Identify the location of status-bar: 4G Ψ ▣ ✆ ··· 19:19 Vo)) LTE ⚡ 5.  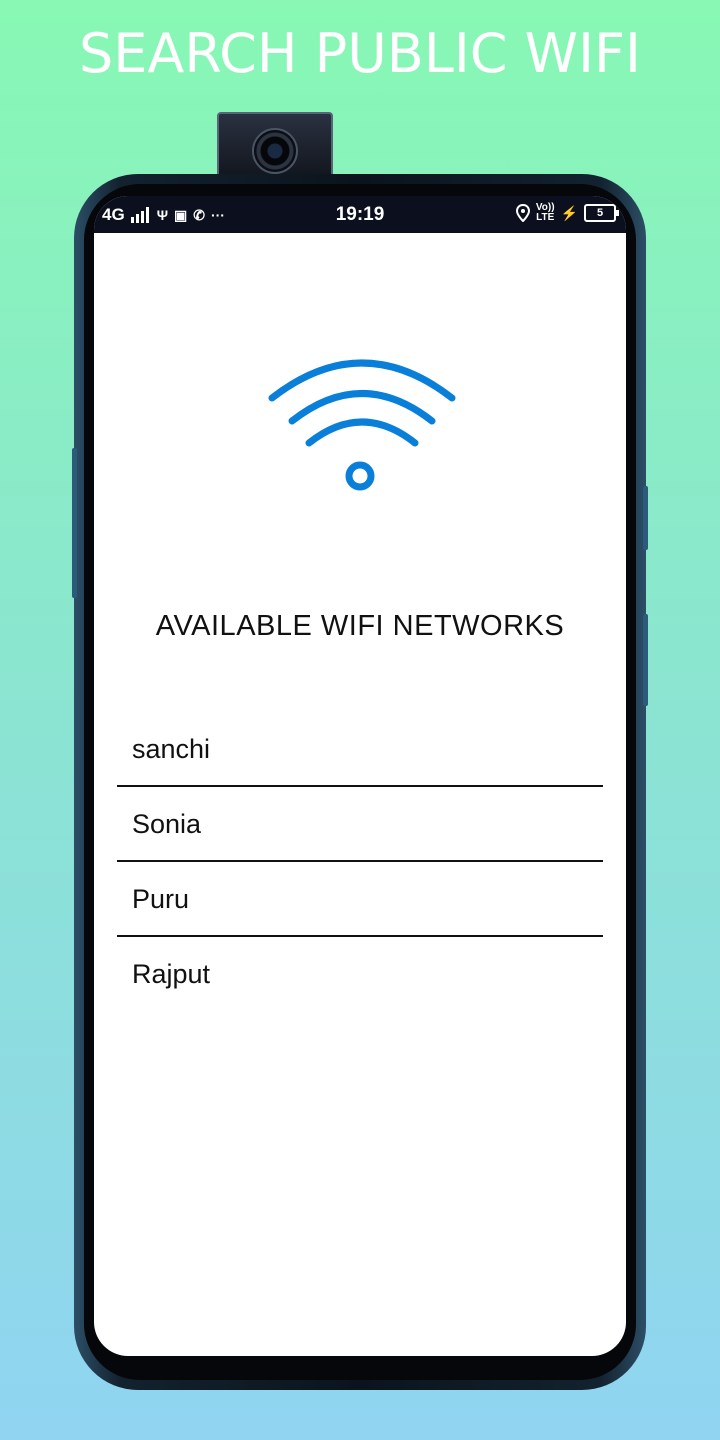
(360, 214).